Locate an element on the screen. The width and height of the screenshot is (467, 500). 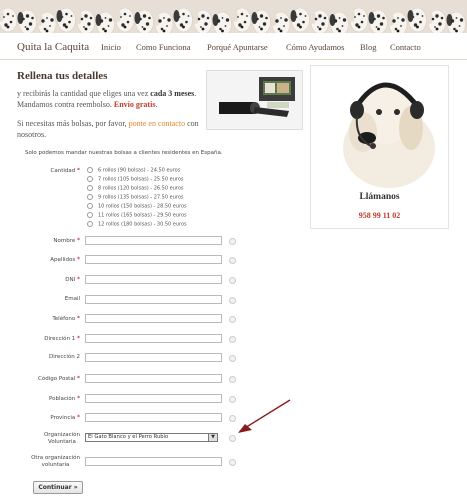
dalmatian-banner-image is located at coordinates (233, 16).